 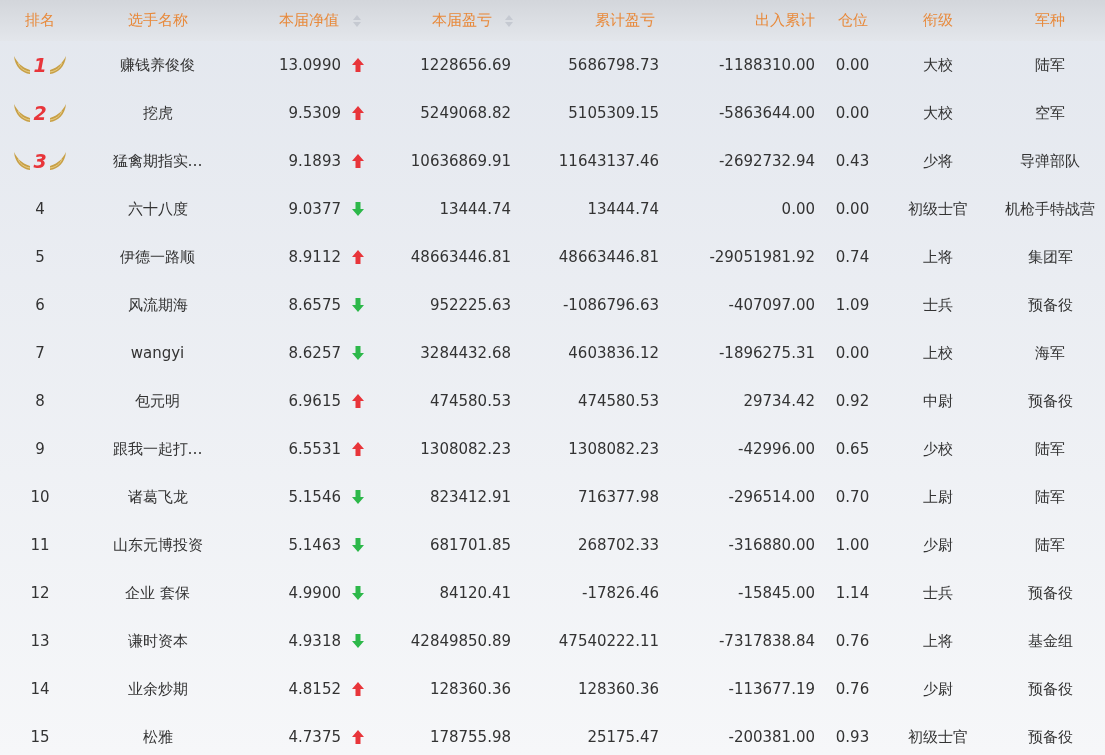 I want to click on column-header: 选手名称, so click(x=157, y=20).